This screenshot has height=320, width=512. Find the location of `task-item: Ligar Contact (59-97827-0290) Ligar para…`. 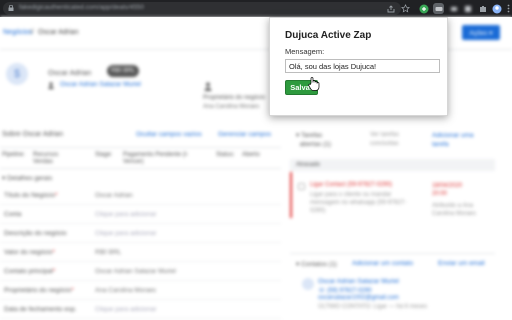

task-item: Ligar Contact (59-97827-0290) Ligar para… is located at coordinates (392, 195).